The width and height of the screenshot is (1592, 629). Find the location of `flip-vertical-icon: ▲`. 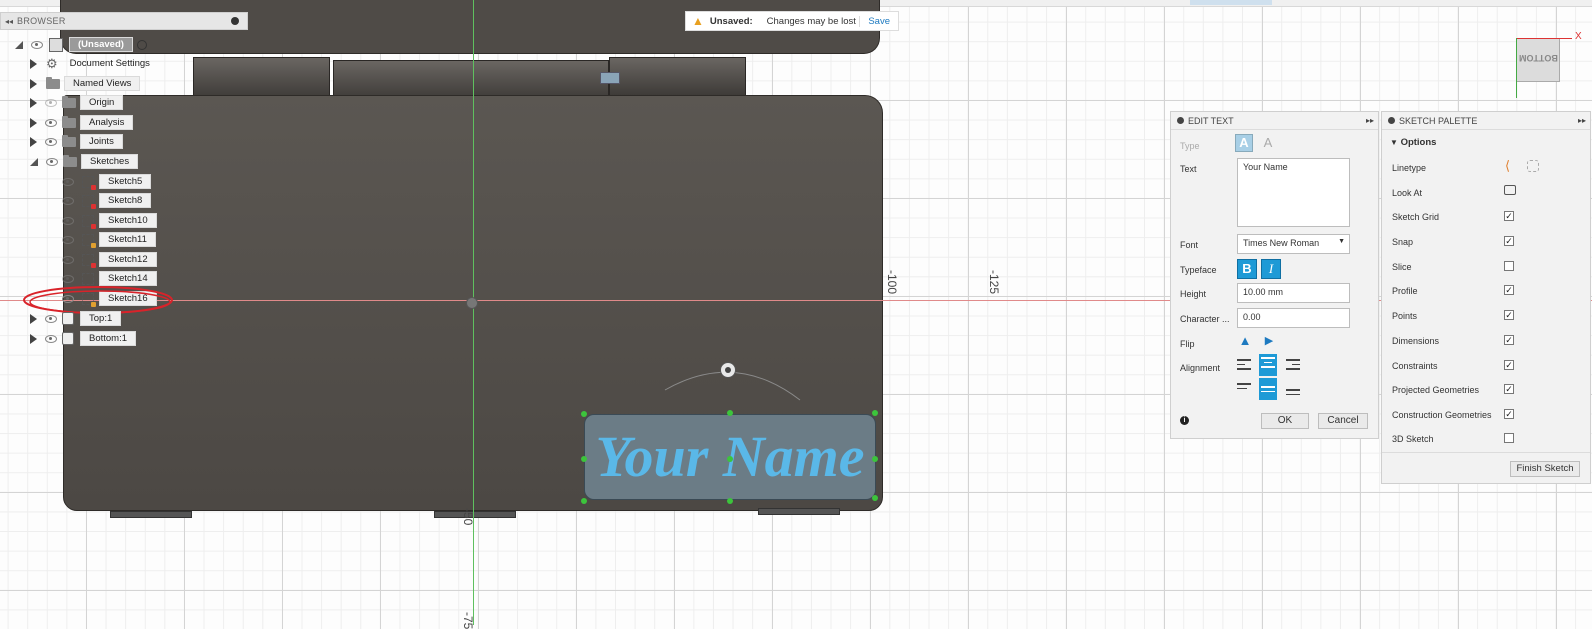

flip-vertical-icon: ▲ is located at coordinates (1245, 341).